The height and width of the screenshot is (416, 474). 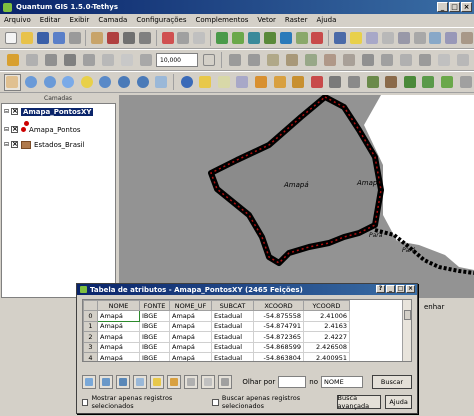 I want to click on column-header-nome: NOME, so click(x=118, y=305).